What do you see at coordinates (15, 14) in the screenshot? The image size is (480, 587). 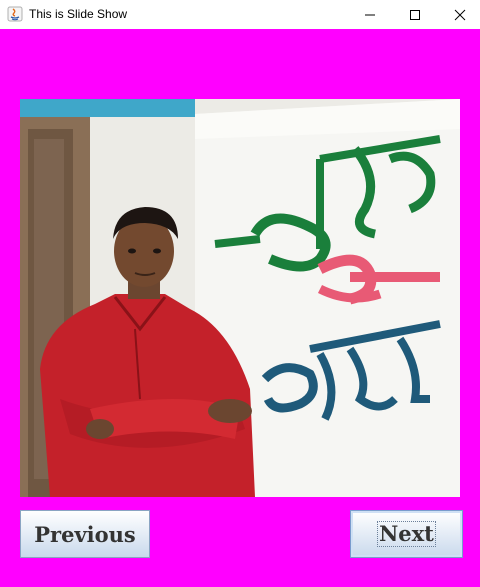 I see `java-app-icon` at bounding box center [15, 14].